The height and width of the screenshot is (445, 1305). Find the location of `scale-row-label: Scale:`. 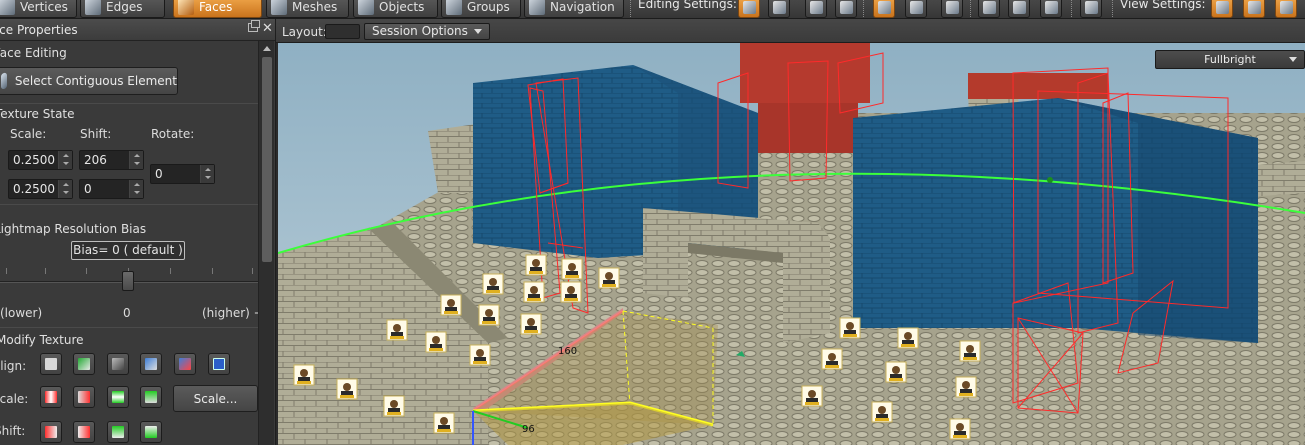

scale-row-label: Scale: is located at coordinates (14, 399).